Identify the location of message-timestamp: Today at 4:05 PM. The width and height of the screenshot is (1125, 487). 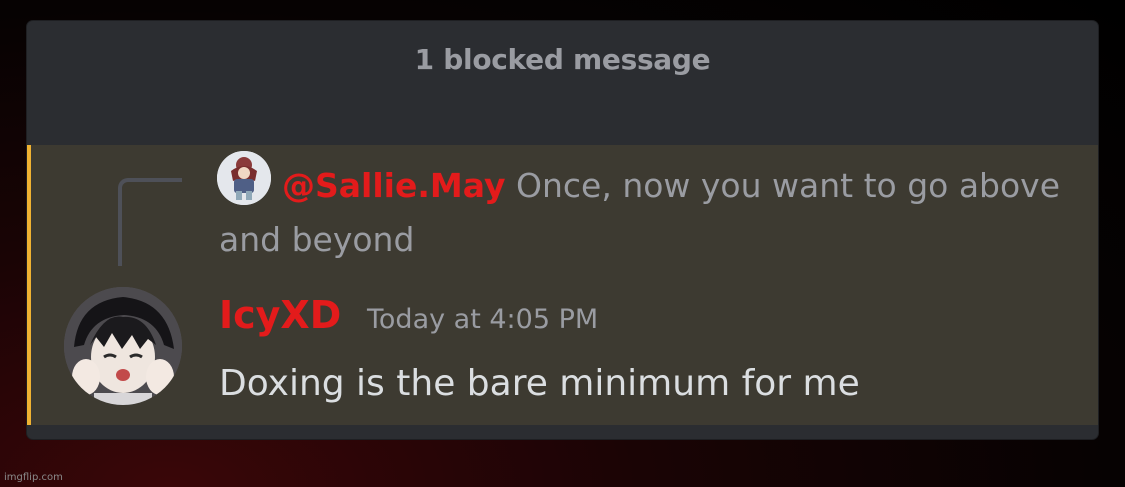
(482, 319).